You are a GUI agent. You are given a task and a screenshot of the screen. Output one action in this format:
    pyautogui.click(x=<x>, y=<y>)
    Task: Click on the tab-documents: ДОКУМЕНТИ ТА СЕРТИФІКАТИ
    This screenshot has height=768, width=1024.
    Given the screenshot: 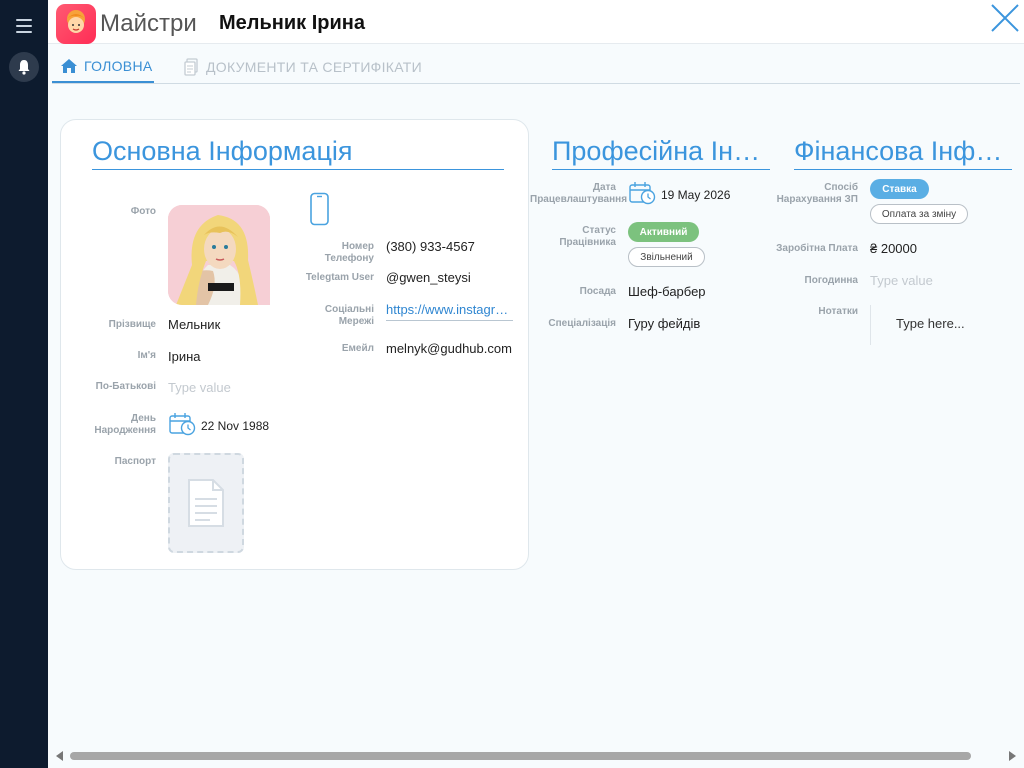 What is the action you would take?
    pyautogui.click(x=303, y=66)
    